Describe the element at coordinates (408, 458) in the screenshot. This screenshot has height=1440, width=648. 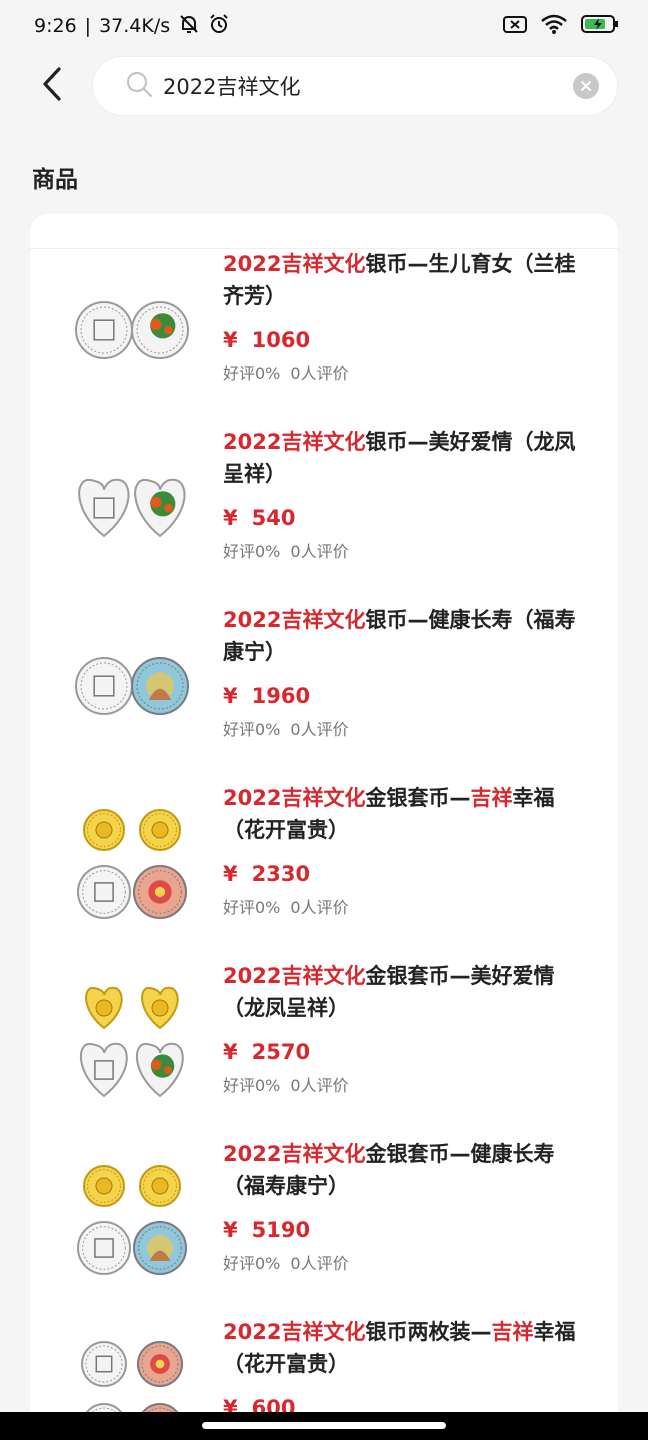
I see `product-title: 2022吉祥文化银币—美好爱情（龙凤呈祥）` at that location.